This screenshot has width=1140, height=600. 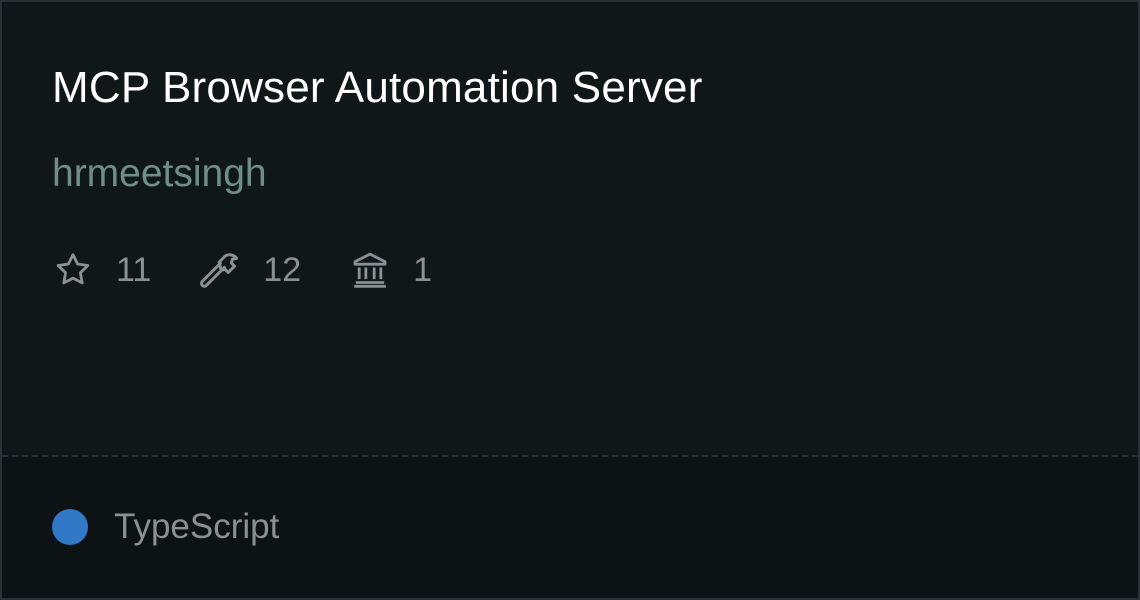 I want to click on tools-count: 12, so click(x=282, y=270).